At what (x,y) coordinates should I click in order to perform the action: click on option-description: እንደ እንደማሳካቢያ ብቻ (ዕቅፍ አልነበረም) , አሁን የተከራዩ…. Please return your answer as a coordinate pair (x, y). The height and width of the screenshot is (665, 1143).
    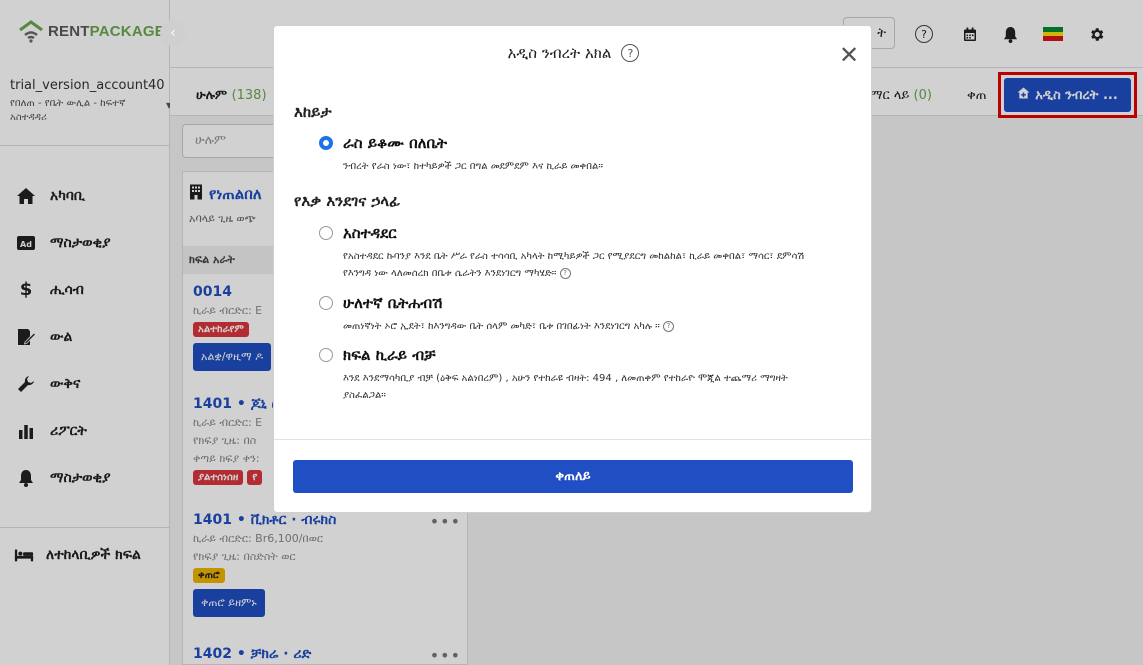
    Looking at the image, I should click on (565, 387).